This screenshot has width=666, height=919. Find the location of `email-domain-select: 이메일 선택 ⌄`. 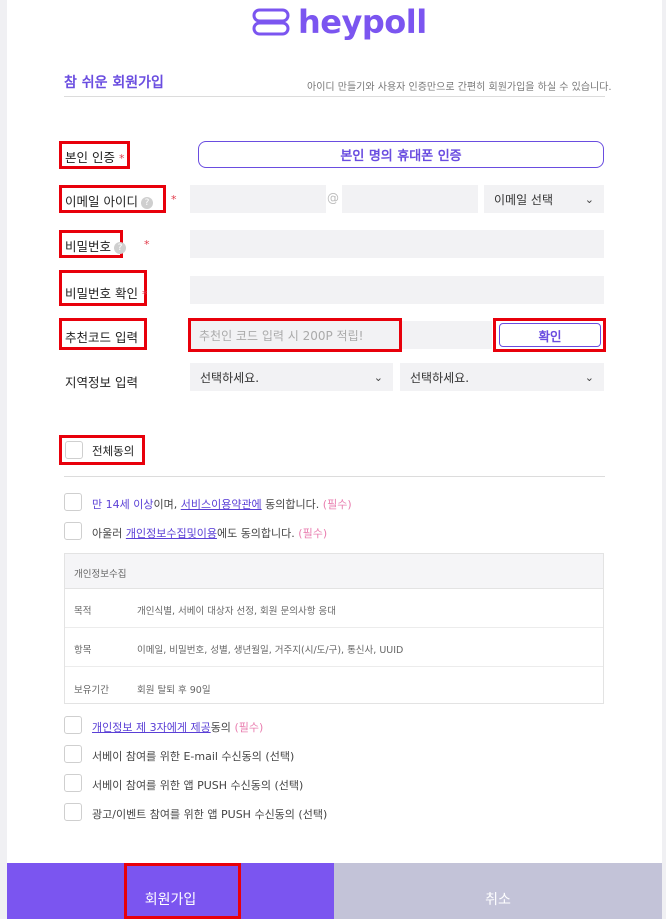

email-domain-select: 이메일 선택 ⌄ is located at coordinates (544, 199).